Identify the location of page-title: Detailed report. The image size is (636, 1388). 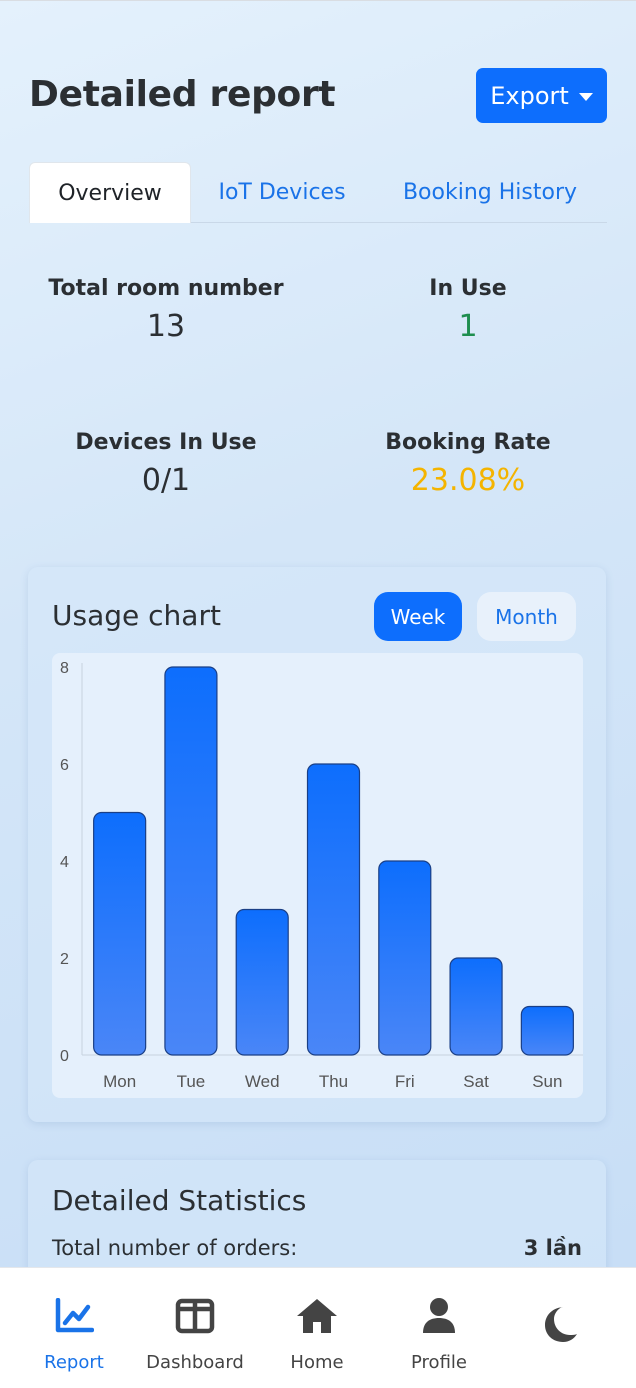
(182, 94).